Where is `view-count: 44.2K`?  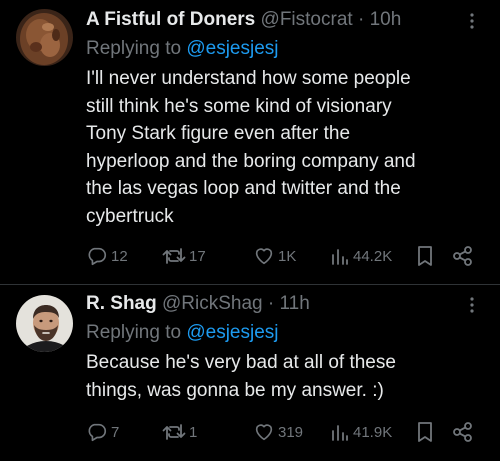 view-count: 44.2K is located at coordinates (373, 256).